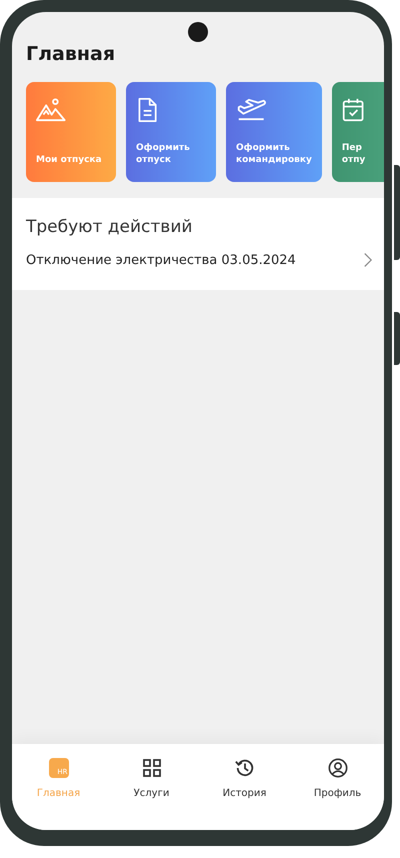 Image resolution: width=400 pixels, height=858 pixels. What do you see at coordinates (252, 110) in the screenshot?
I see `plane-icon` at bounding box center [252, 110].